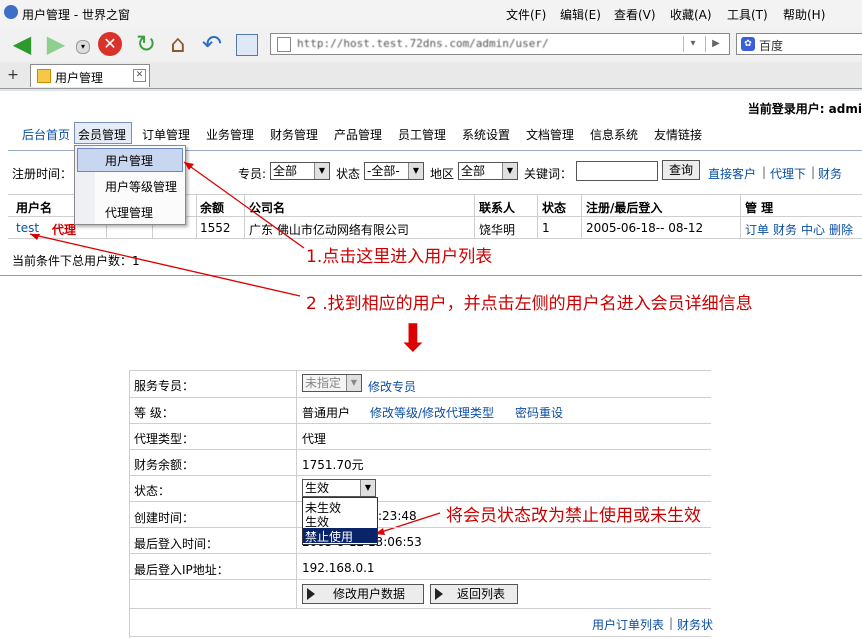 The height and width of the screenshot is (639, 862). What do you see at coordinates (573, 516) in the screenshot?
I see `annotation-step3: 将会员状态改为禁止使用或未生效` at bounding box center [573, 516].